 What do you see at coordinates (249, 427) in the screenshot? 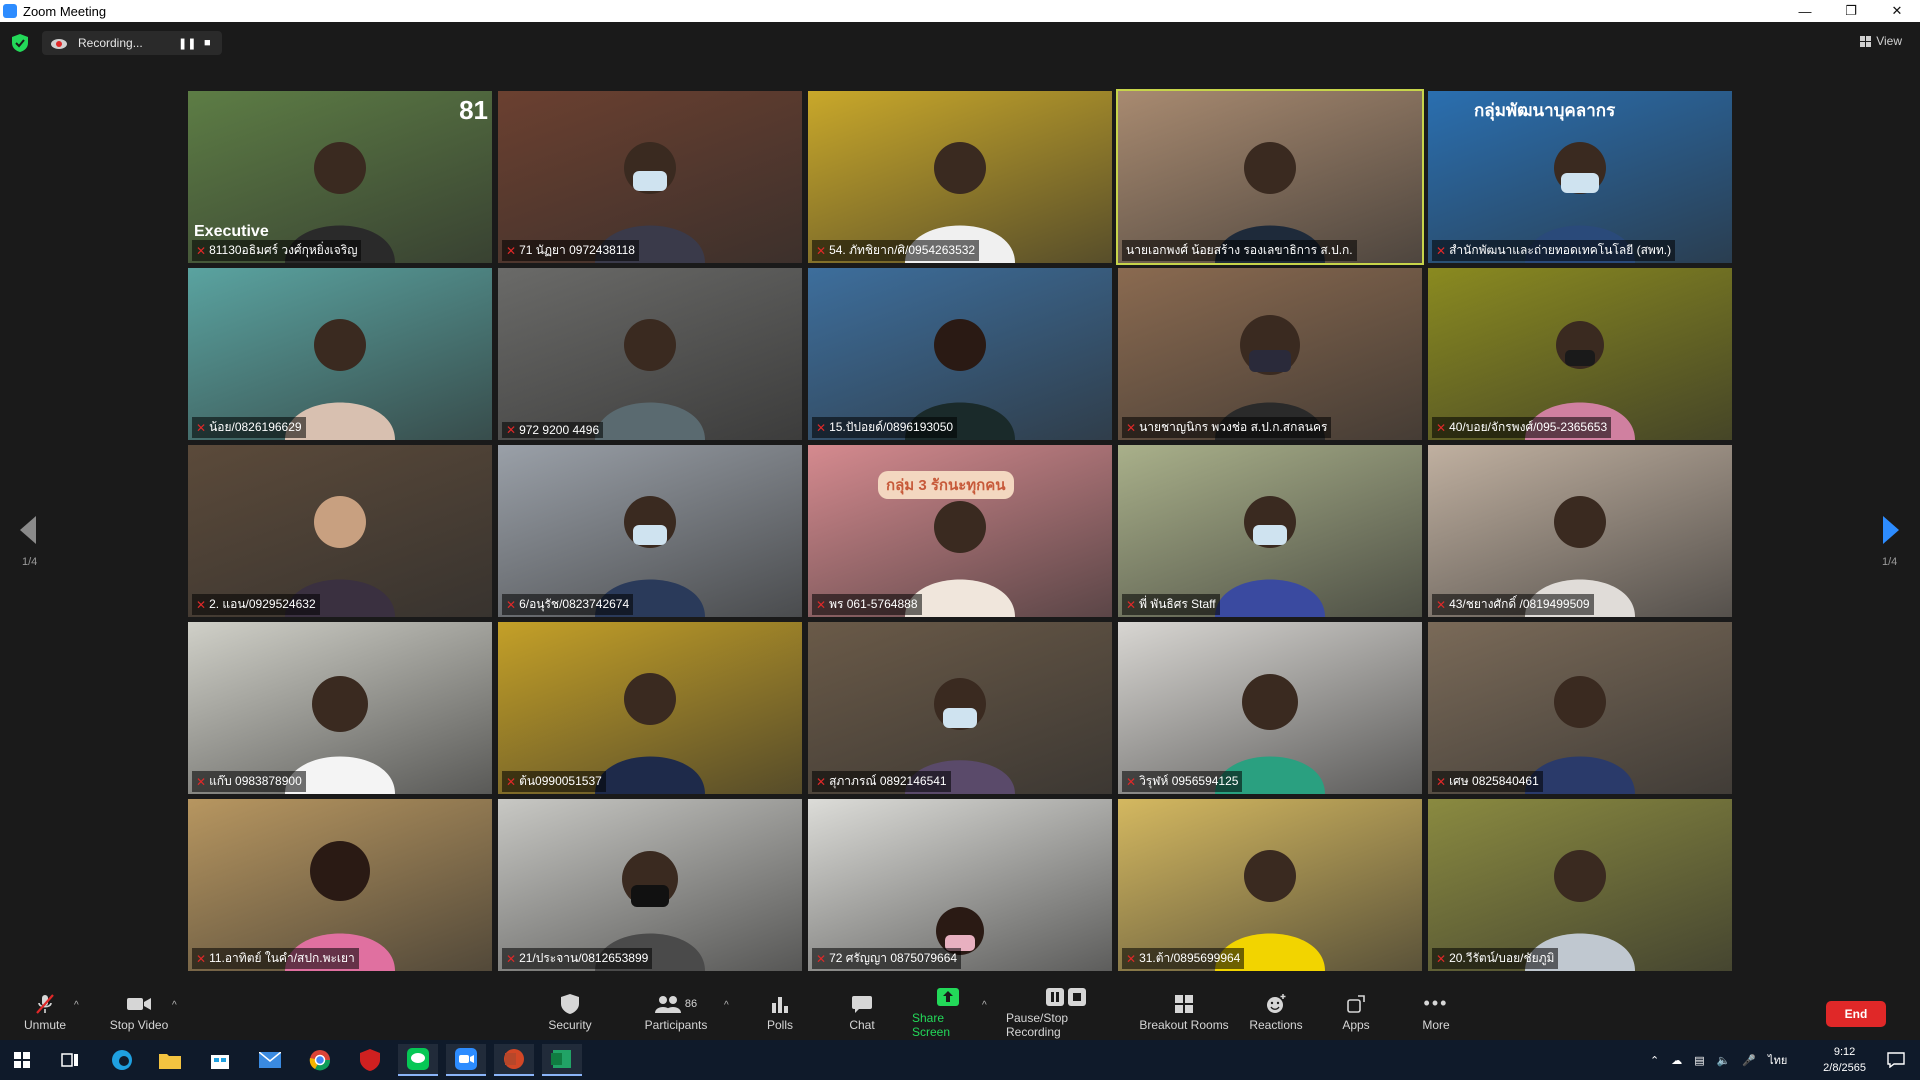
I see `participant-name-label: ✕ น้อย/0826196629` at bounding box center [249, 427].